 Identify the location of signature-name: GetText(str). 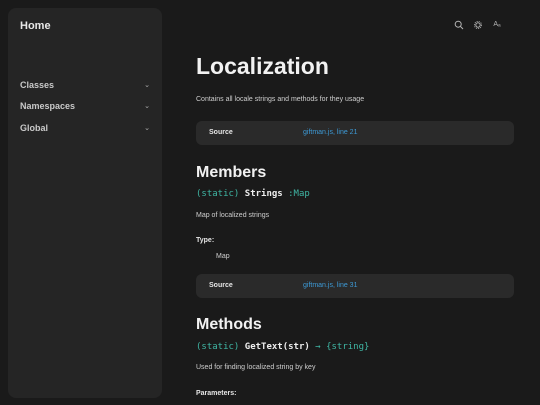
(277, 347).